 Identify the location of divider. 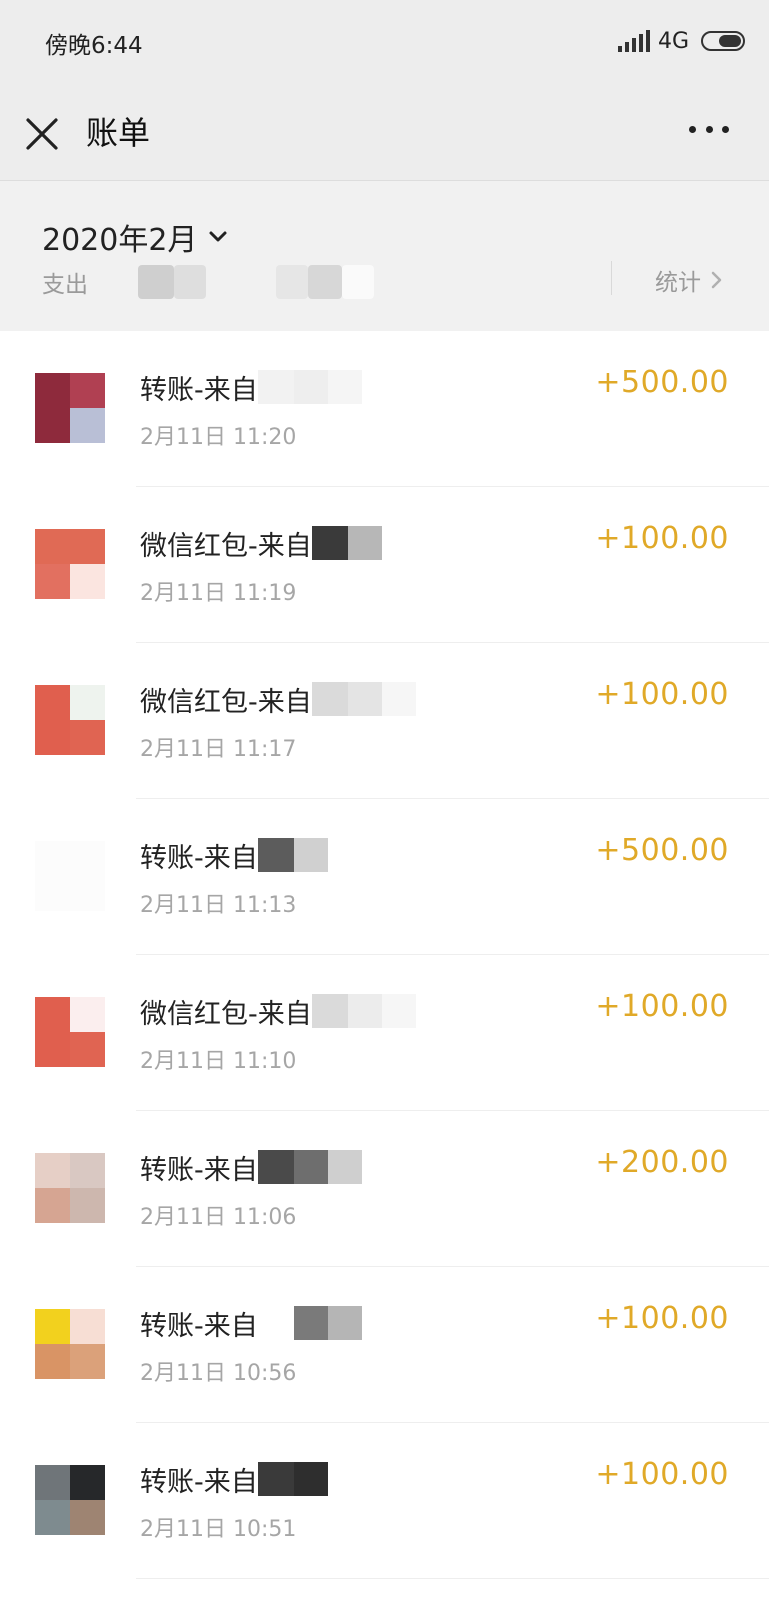
(611, 278).